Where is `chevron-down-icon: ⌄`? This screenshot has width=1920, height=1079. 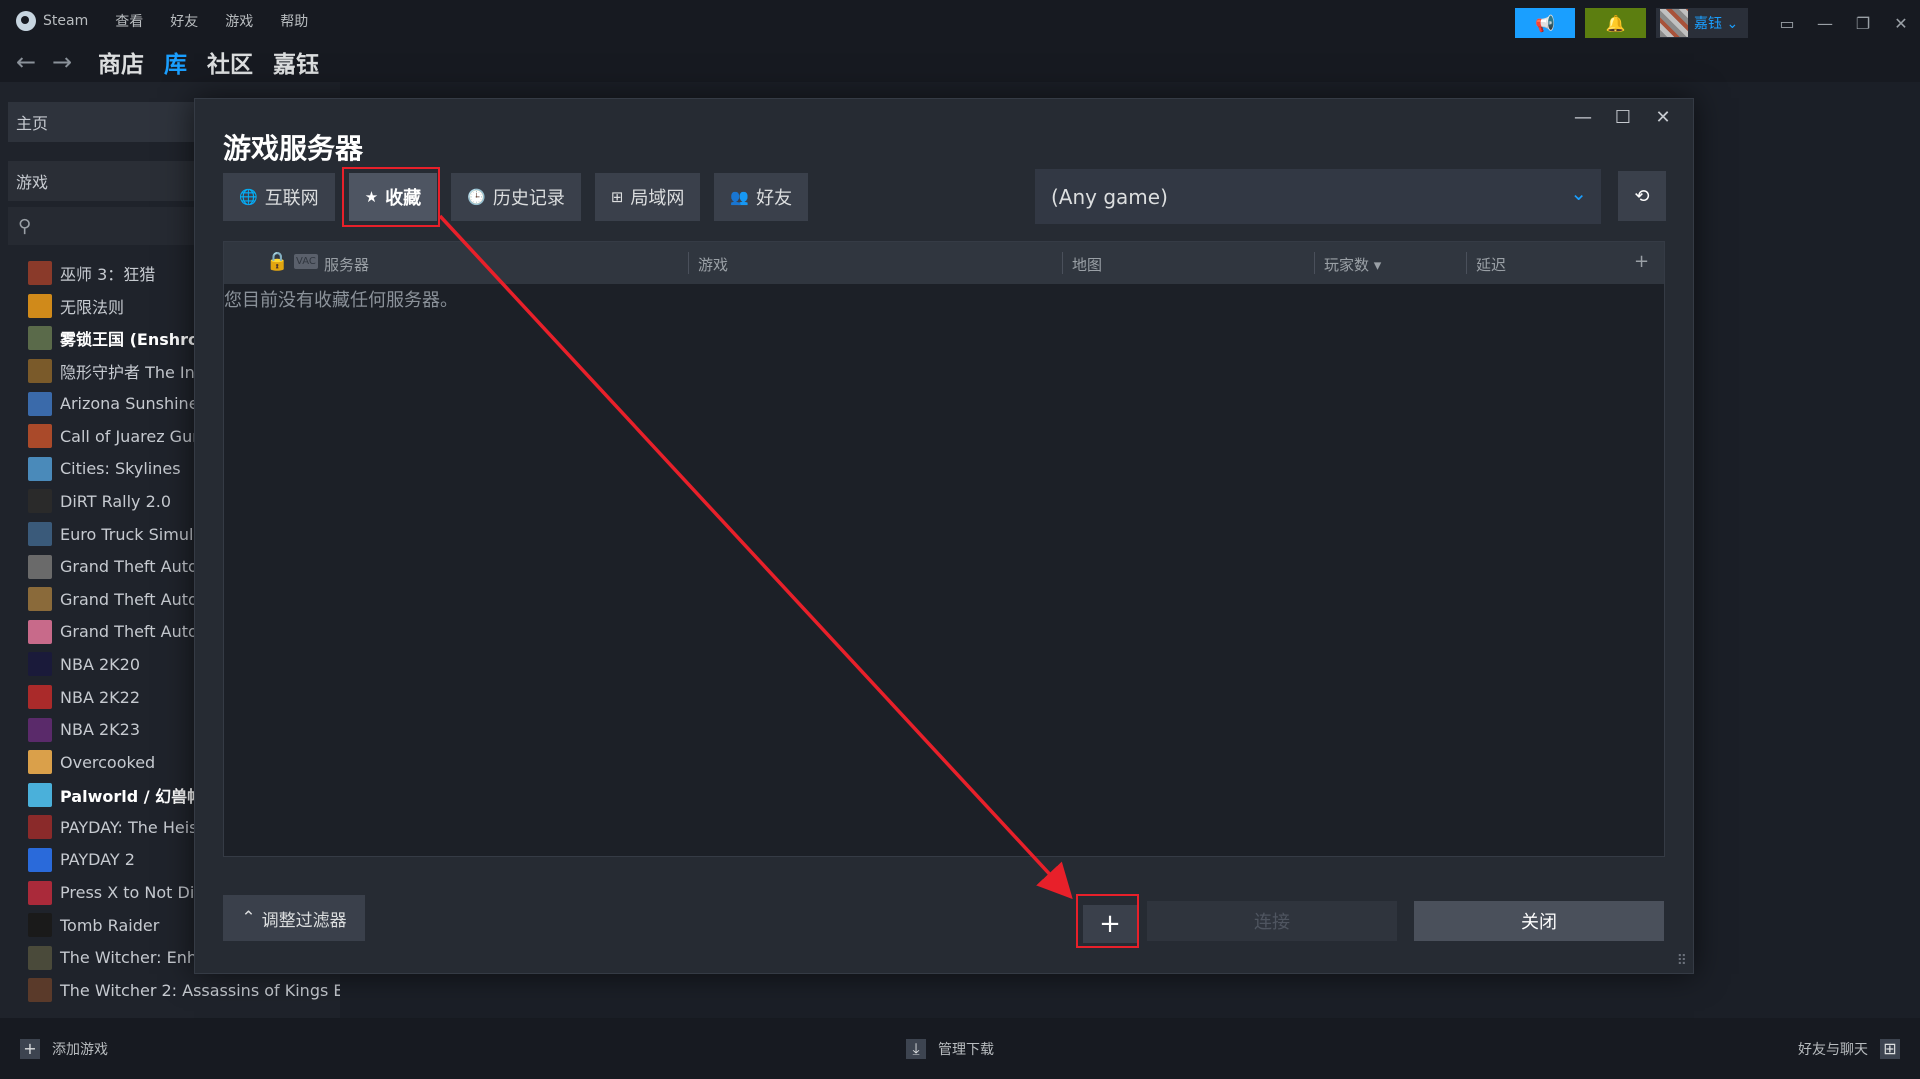
chevron-down-icon: ⌄ is located at coordinates (1578, 193).